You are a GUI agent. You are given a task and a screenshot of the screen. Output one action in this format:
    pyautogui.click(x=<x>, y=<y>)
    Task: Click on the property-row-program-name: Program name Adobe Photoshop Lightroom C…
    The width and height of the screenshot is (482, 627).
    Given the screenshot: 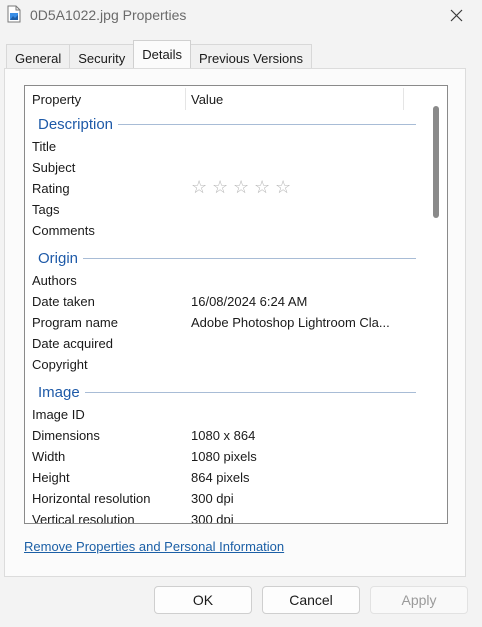 What is the action you would take?
    pyautogui.click(x=226, y=322)
    